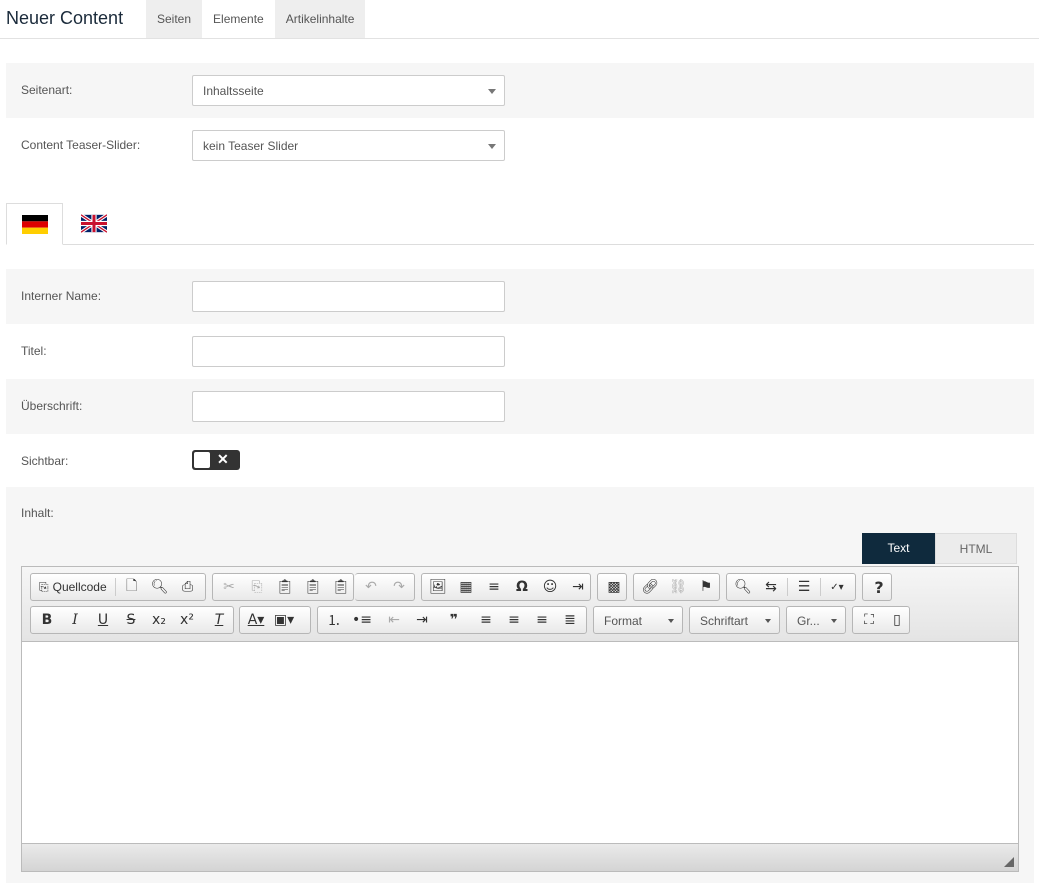 The height and width of the screenshot is (883, 1039). Describe the element at coordinates (341, 587) in the screenshot. I see `paste-word-icon: 📋︎` at that location.